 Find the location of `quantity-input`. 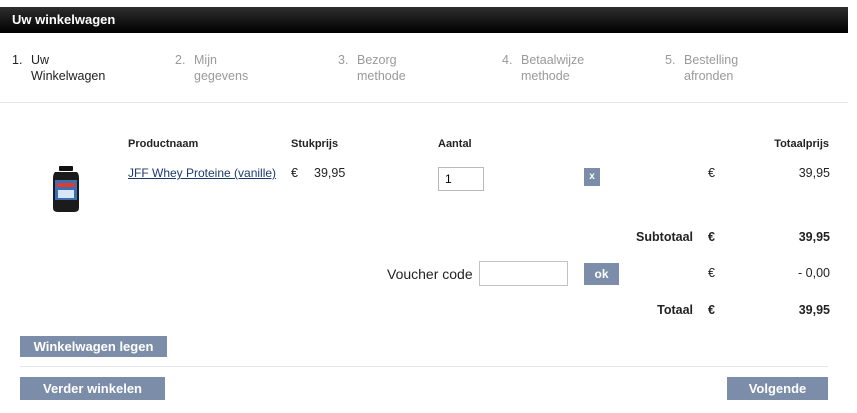

quantity-input is located at coordinates (461, 179).